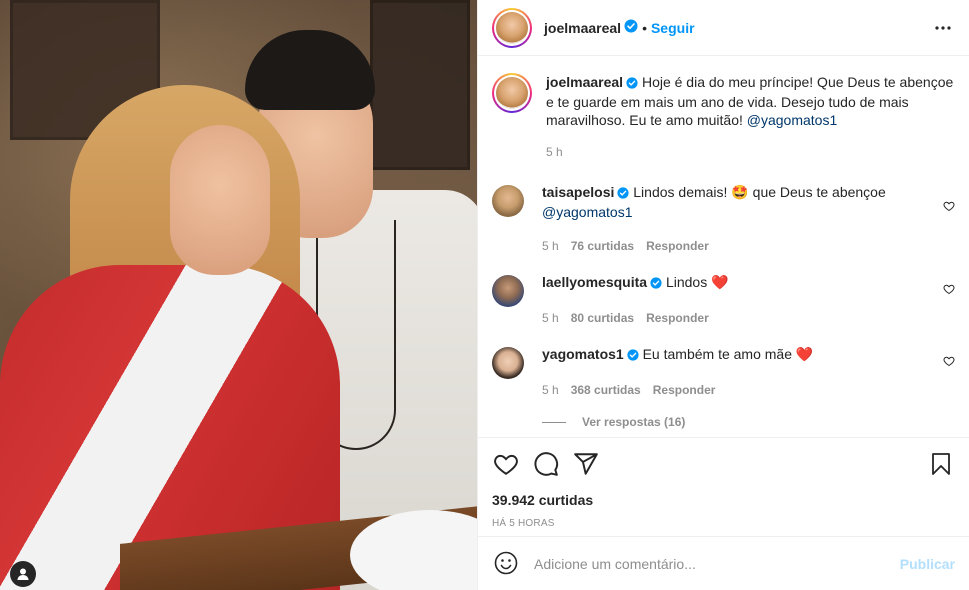  I want to click on emoji-icon, so click(507, 564).